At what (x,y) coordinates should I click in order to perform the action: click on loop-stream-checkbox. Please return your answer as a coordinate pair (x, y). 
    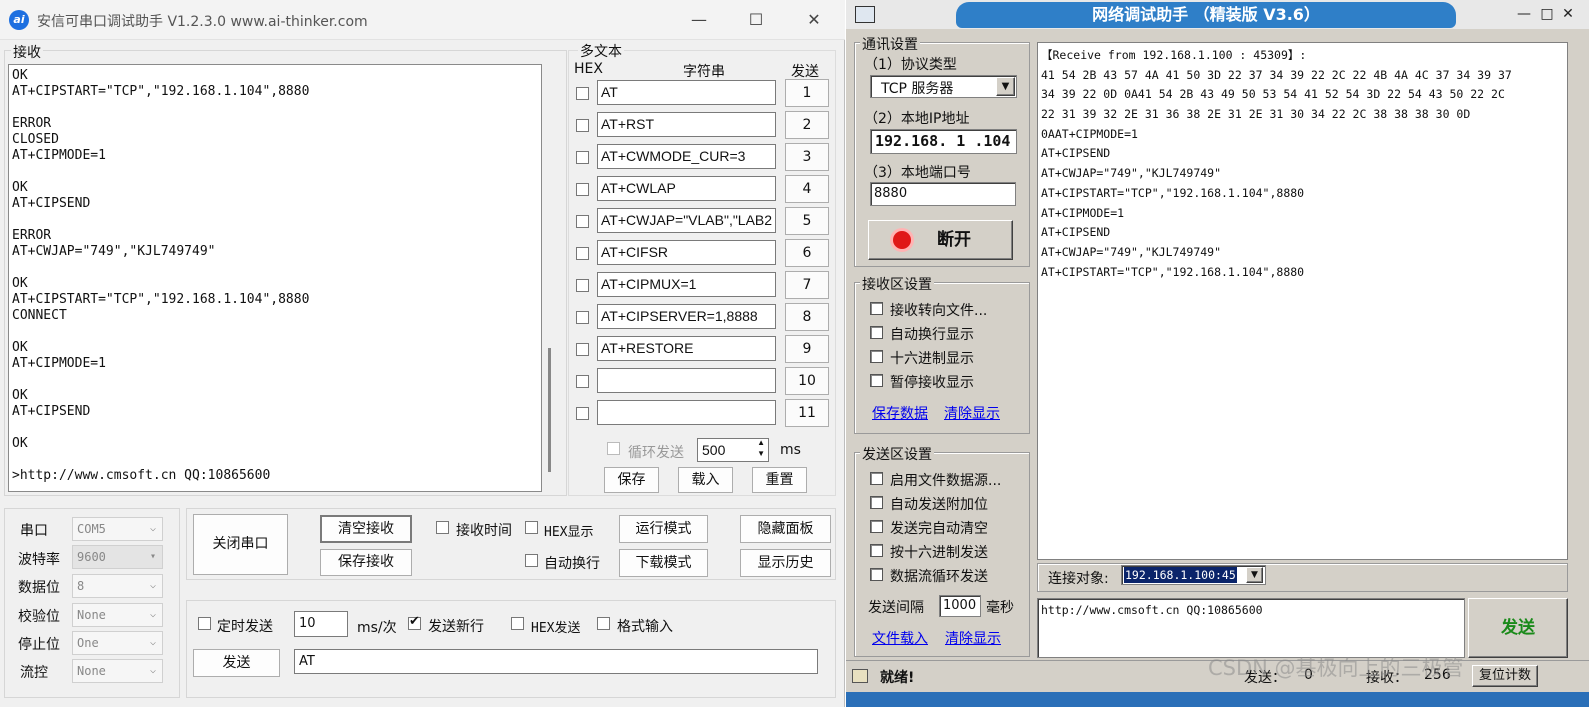
    Looking at the image, I should click on (876, 574).